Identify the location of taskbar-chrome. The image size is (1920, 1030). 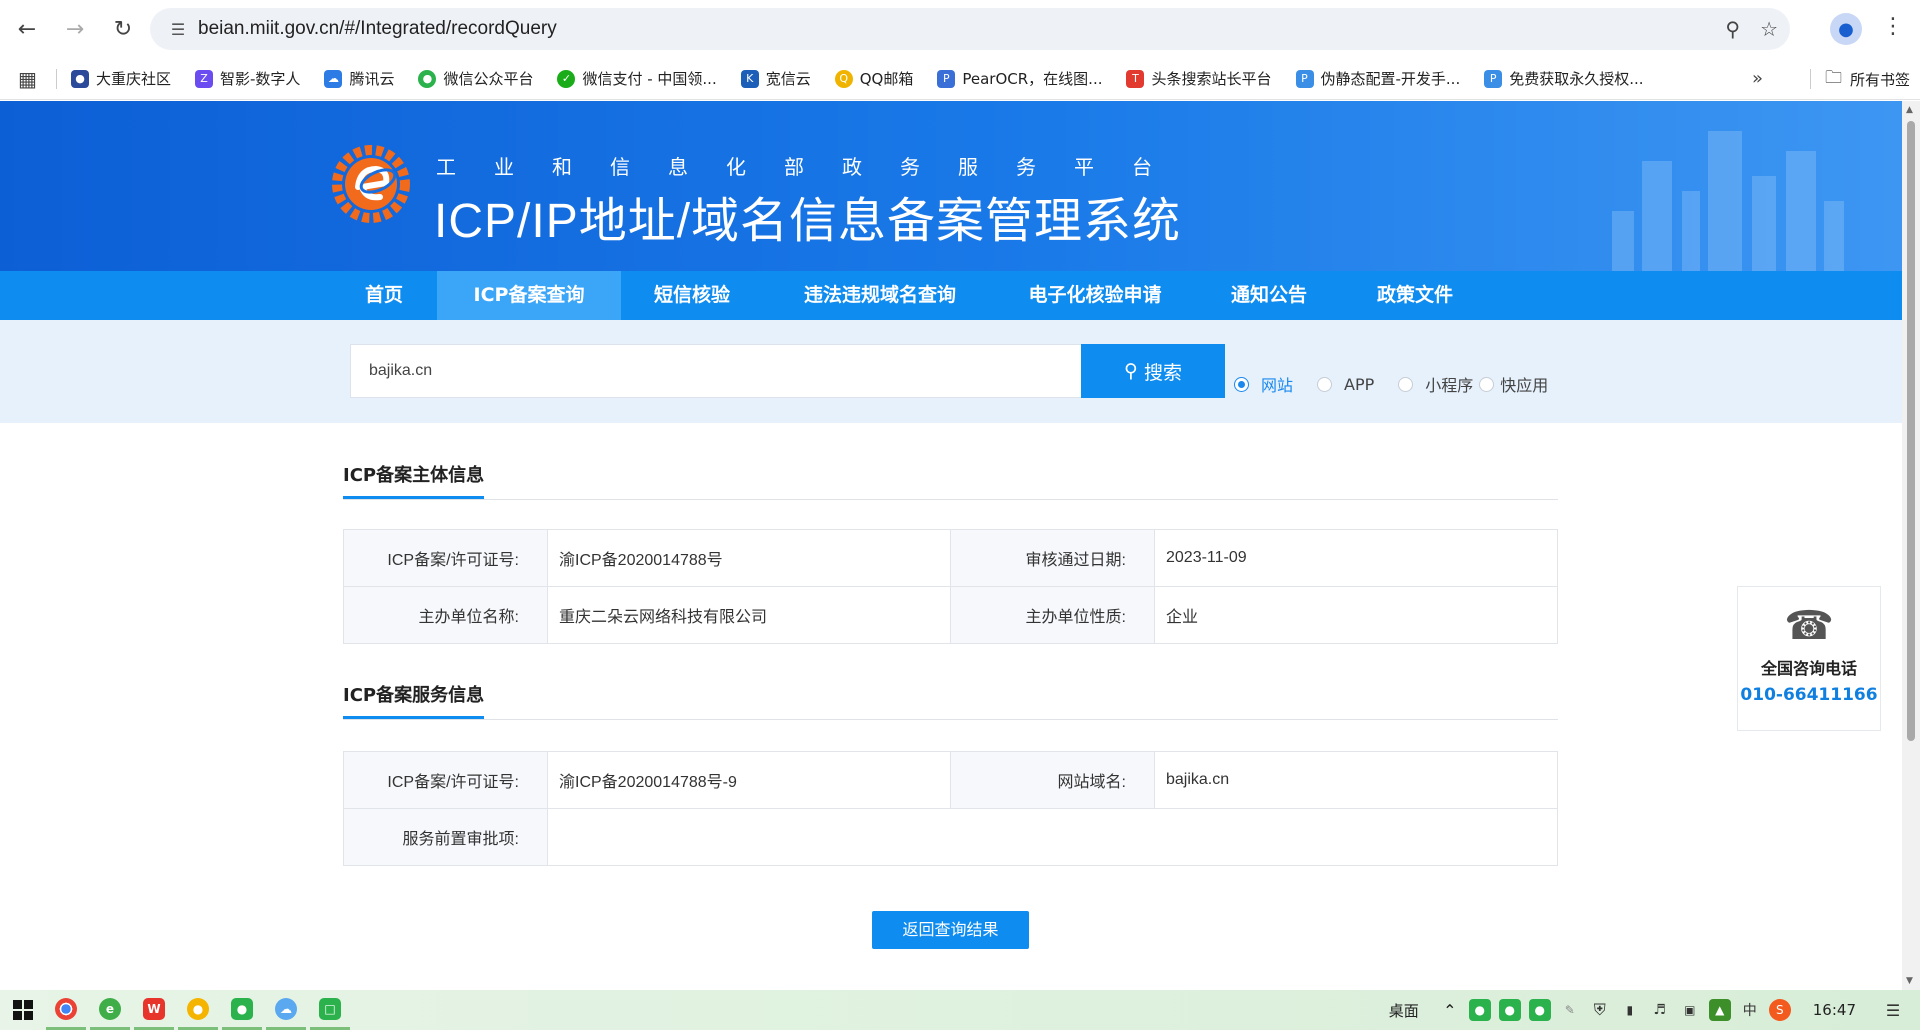
(66, 1010).